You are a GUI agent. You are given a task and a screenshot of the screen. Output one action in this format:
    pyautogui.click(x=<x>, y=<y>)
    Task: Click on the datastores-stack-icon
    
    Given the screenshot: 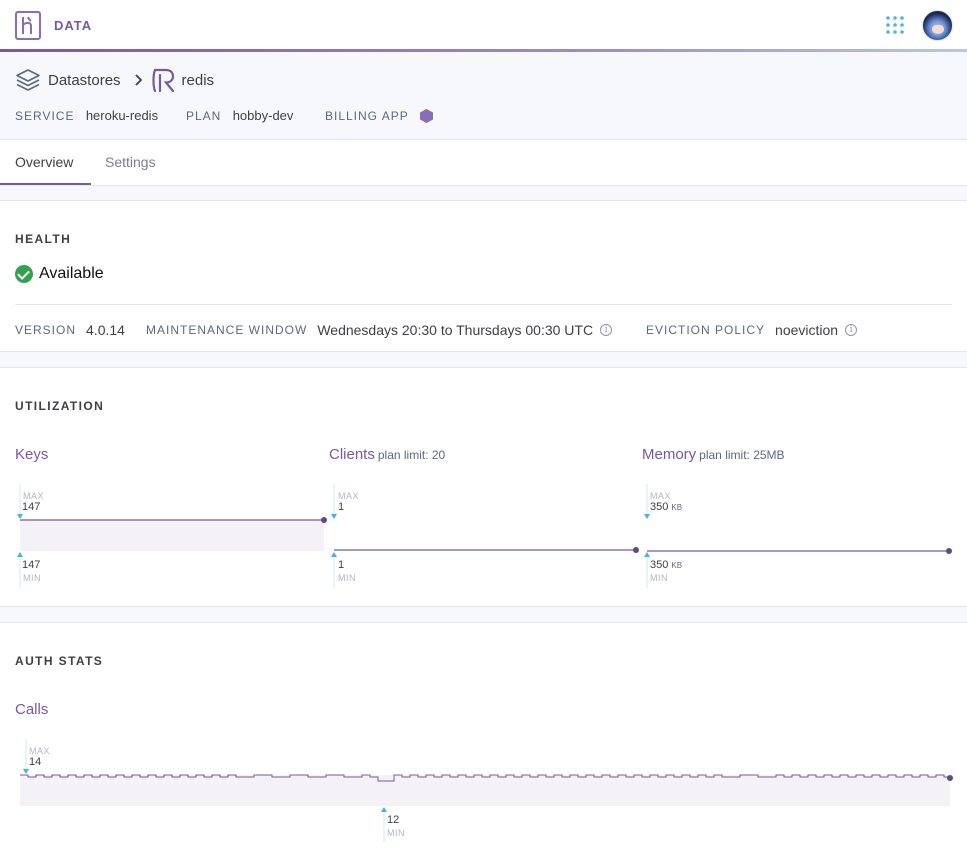 What is the action you would take?
    pyautogui.click(x=28, y=80)
    